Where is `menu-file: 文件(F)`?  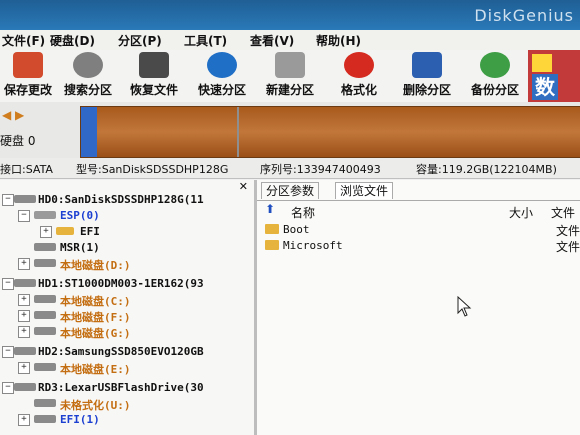 menu-file: 文件(F) is located at coordinates (23, 40).